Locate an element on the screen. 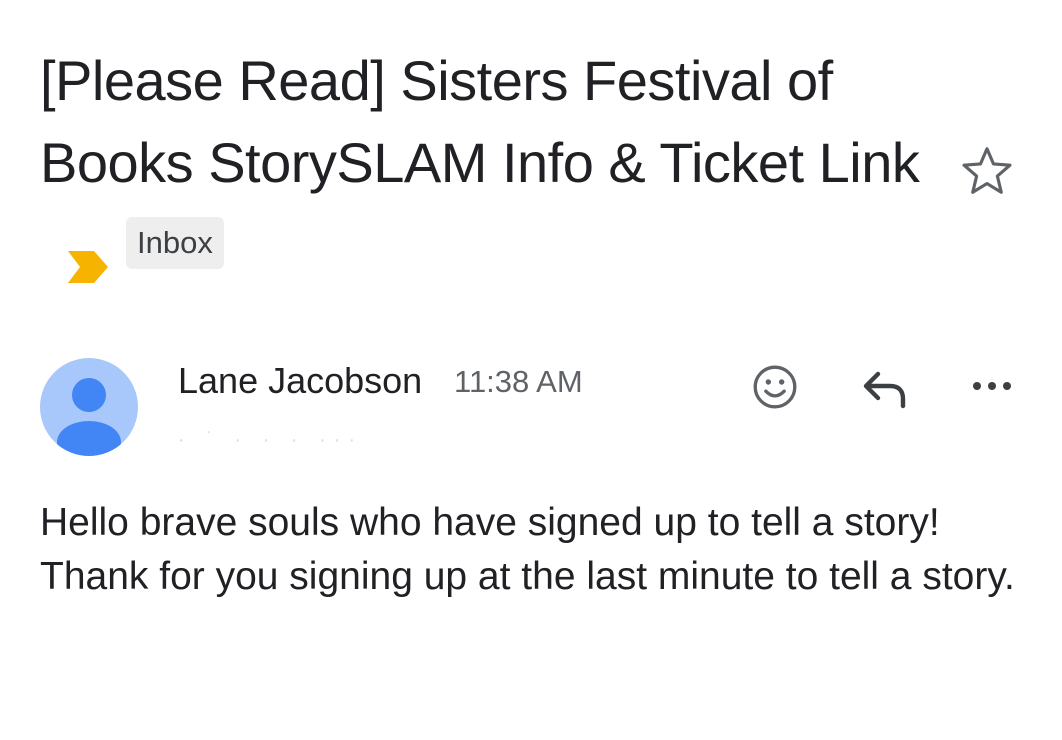 The width and height of the screenshot is (1062, 740). recipient-details: · ˙ · · · ··· is located at coordinates (270, 440).